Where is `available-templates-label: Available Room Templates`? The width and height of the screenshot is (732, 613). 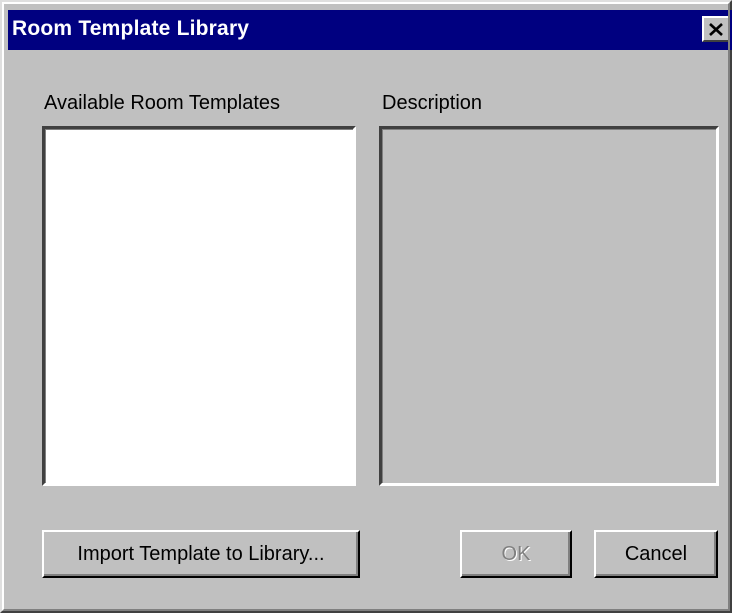 available-templates-label: Available Room Templates is located at coordinates (162, 103).